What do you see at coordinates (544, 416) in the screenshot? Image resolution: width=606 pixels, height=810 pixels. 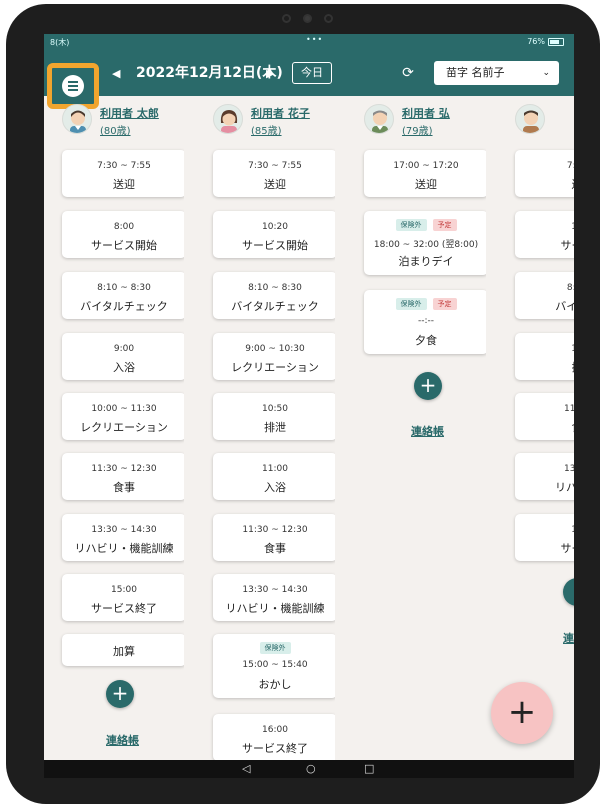 I see `schedule-card: 11:30 食` at bounding box center [544, 416].